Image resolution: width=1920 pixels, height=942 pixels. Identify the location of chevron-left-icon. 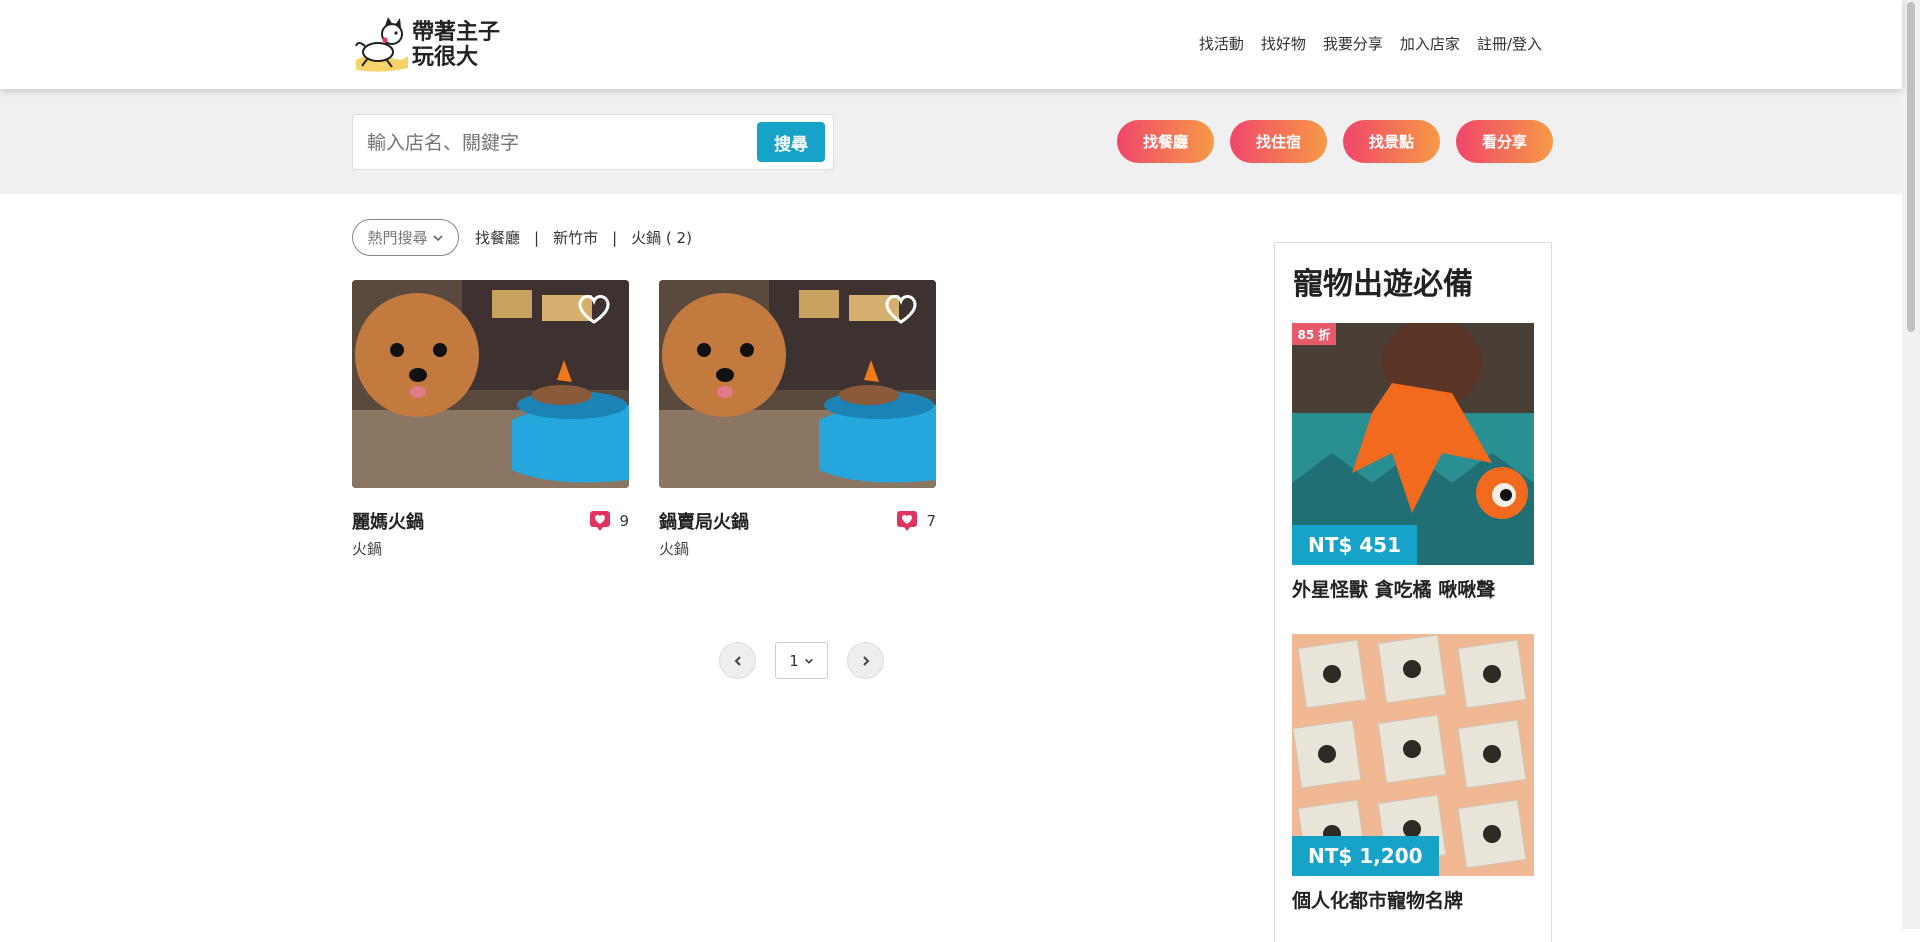
(737, 660).